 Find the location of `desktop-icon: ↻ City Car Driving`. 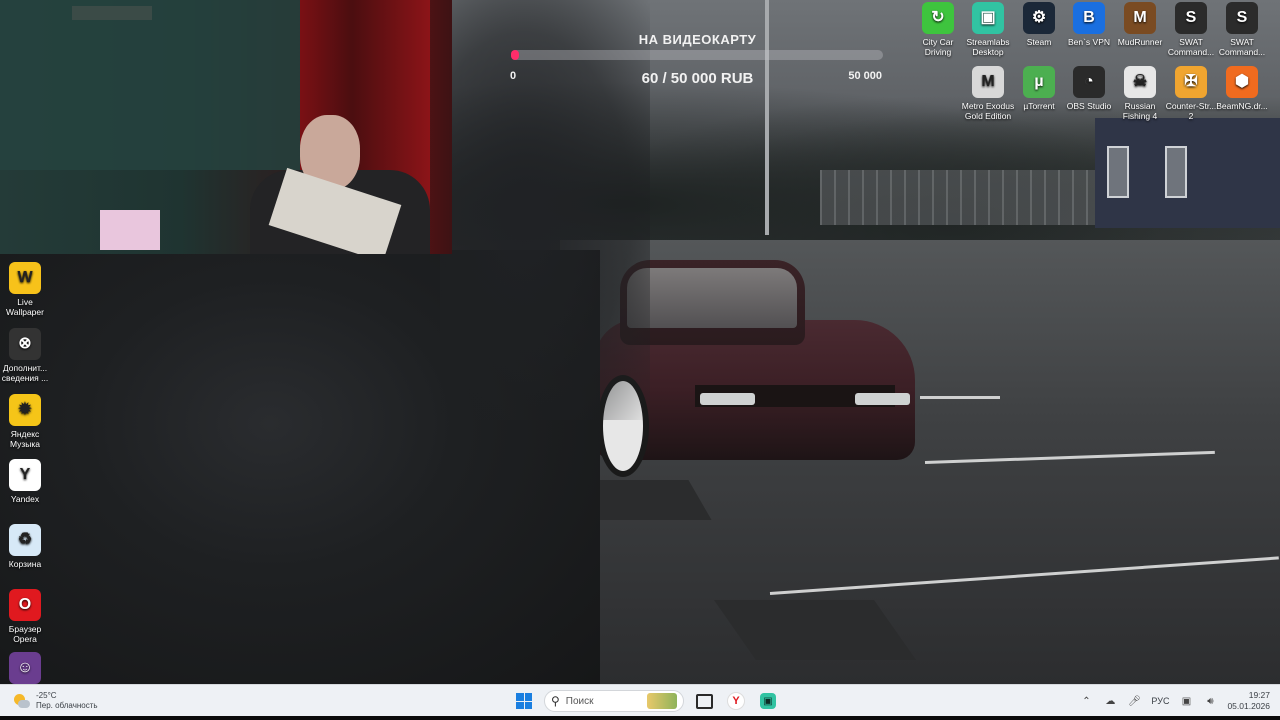

desktop-icon: ↻ City Car Driving is located at coordinates (938, 29).